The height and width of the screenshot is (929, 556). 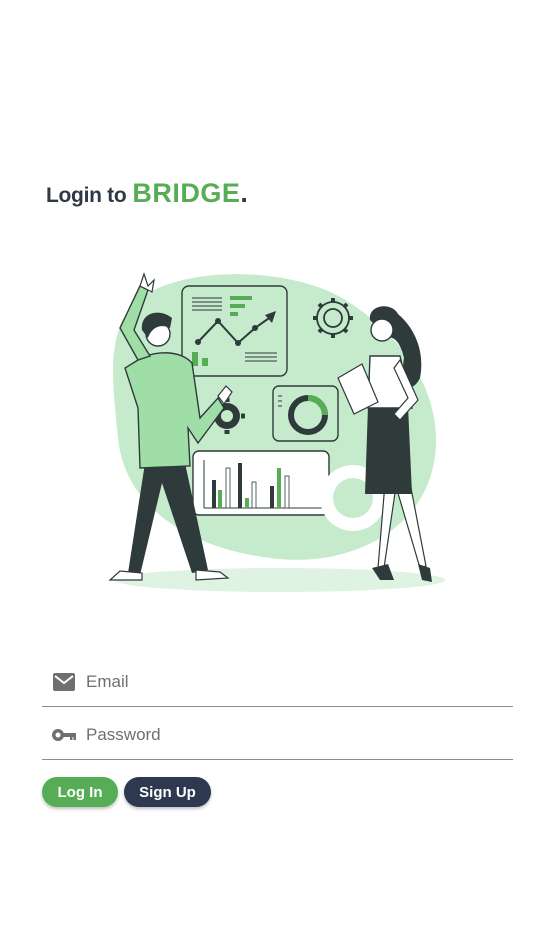 I want to click on email-input, so click(x=299, y=682).